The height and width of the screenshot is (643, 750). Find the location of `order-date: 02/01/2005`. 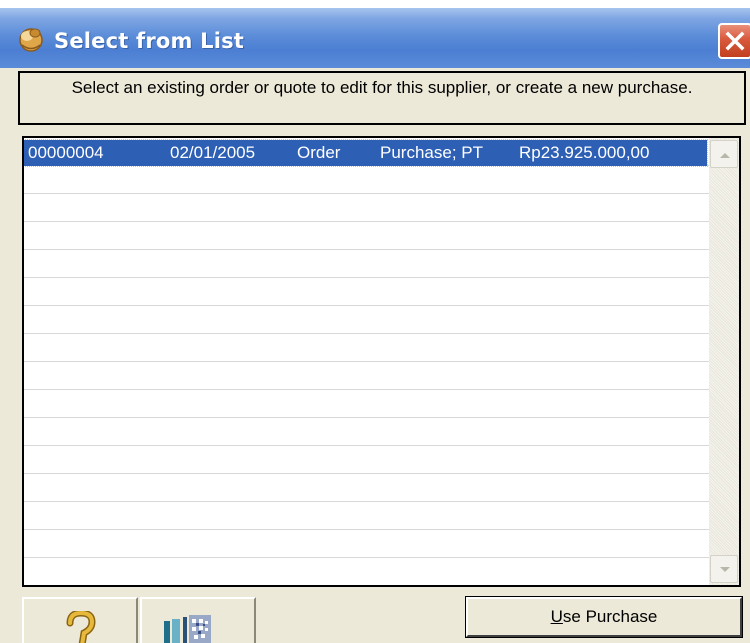

order-date: 02/01/2005 is located at coordinates (213, 152).